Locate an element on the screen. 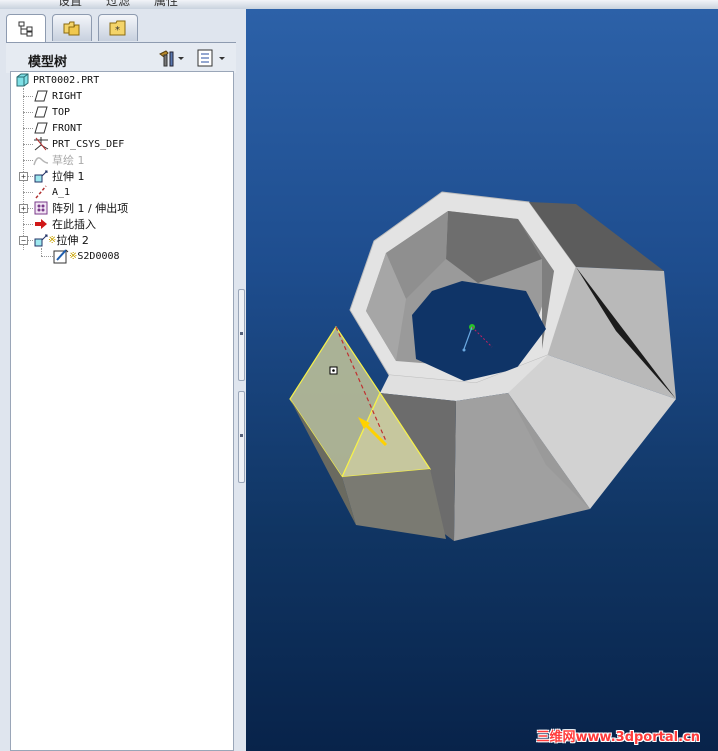 This screenshot has height=751, width=718. tree-item-axis: A_1 is located at coordinates (51, 192).